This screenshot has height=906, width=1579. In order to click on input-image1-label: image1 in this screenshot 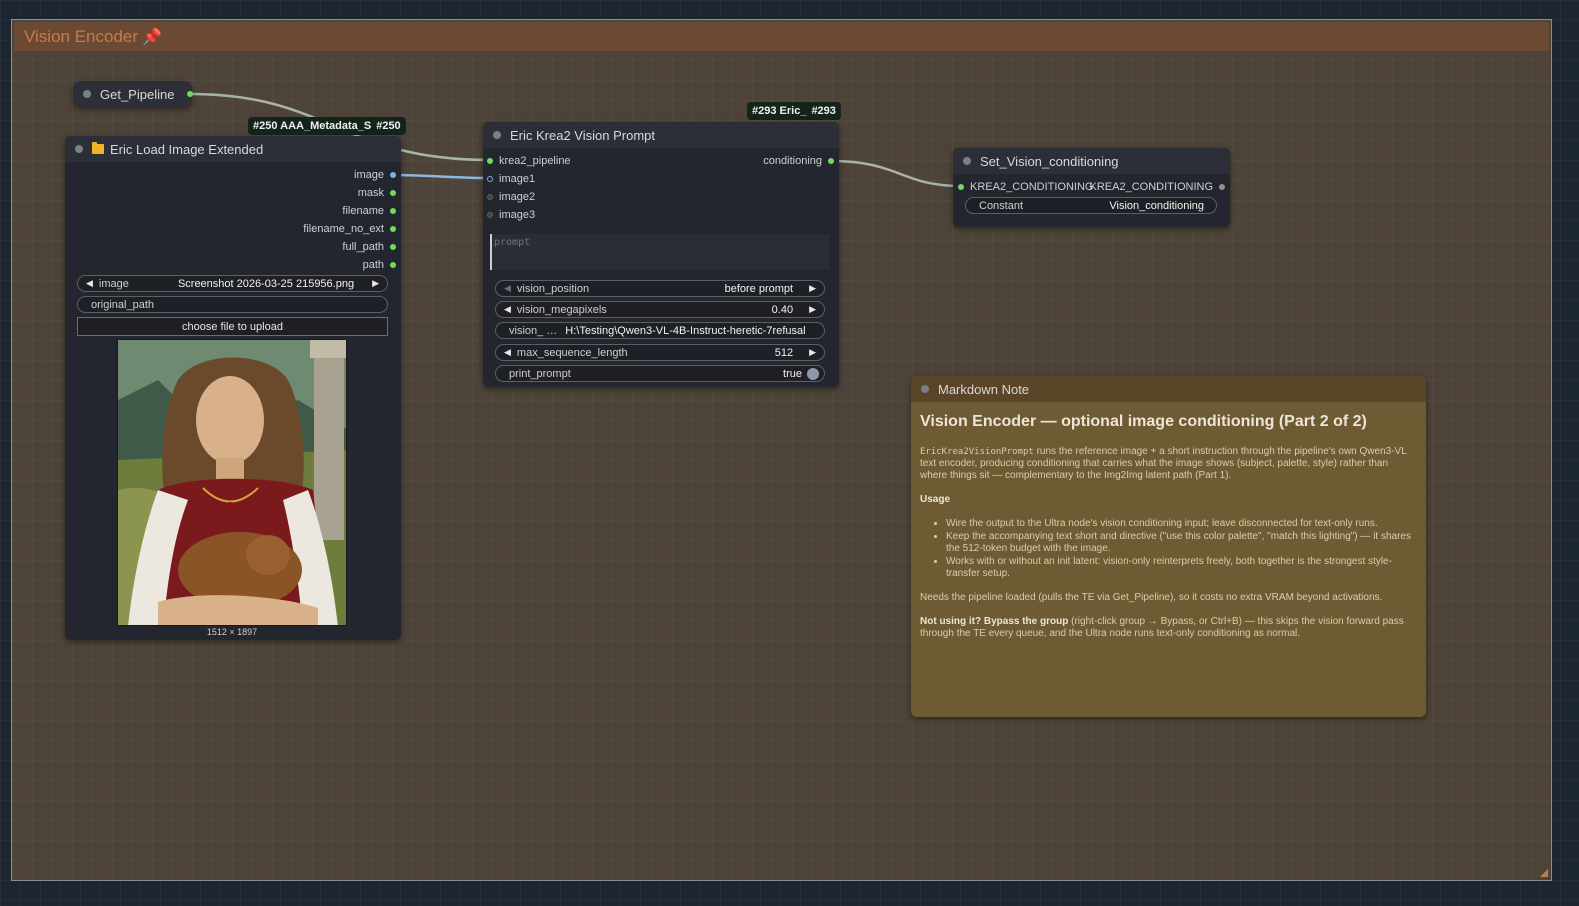, I will do `click(517, 179)`.